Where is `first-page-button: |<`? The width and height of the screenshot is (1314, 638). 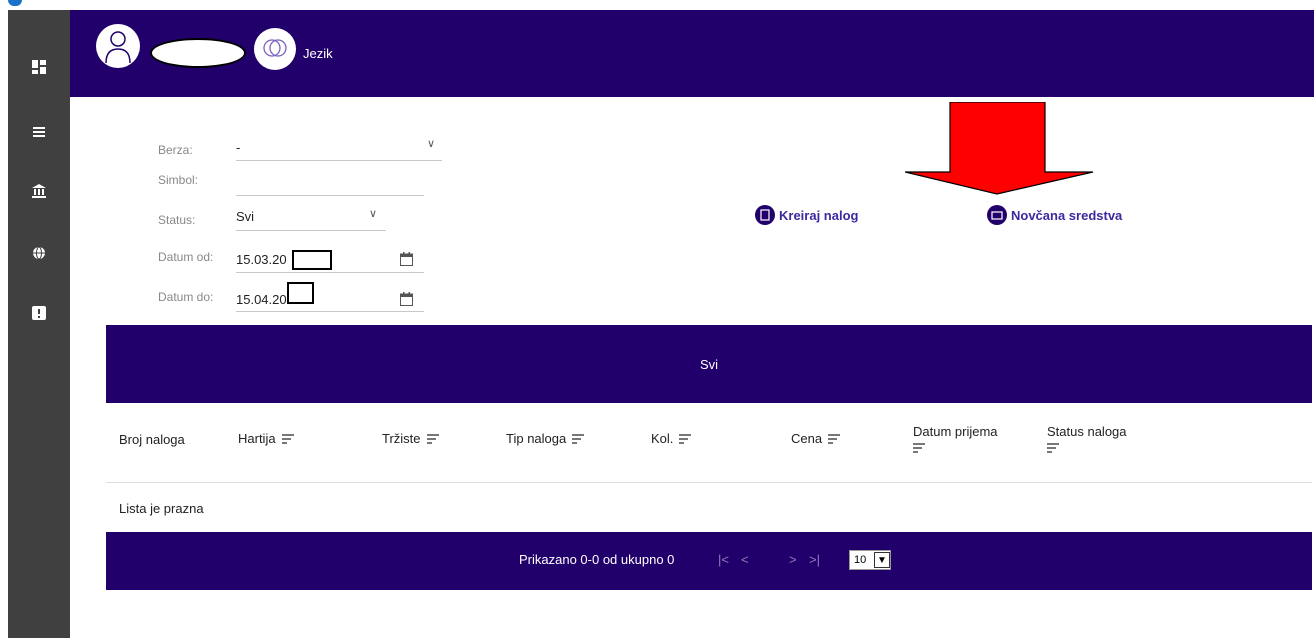
first-page-button: |< is located at coordinates (723, 559).